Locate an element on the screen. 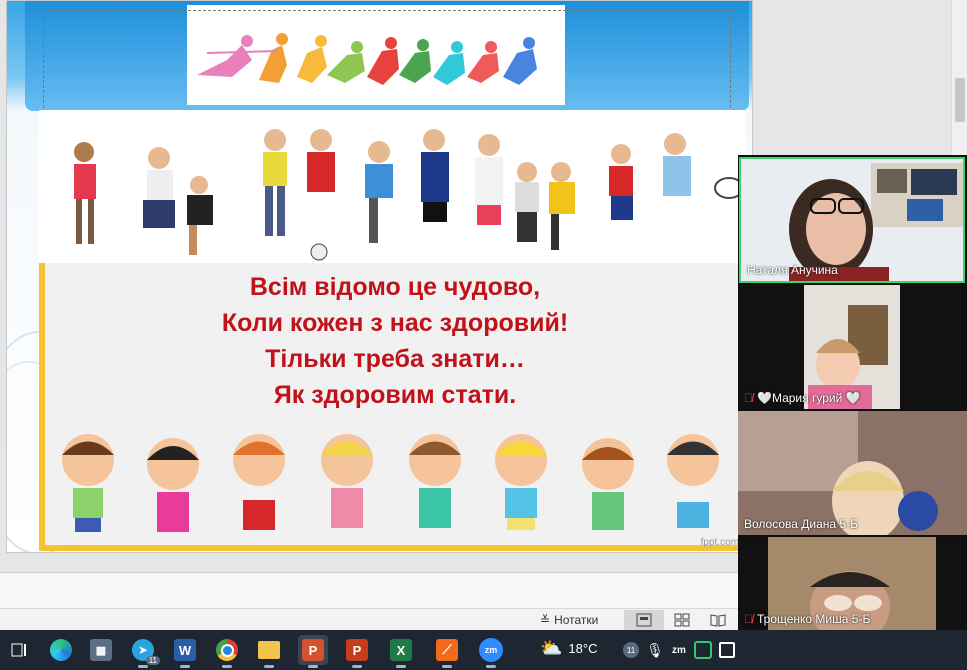 This screenshot has width=967, height=670. powerpoint-button-2: P is located at coordinates (357, 651).